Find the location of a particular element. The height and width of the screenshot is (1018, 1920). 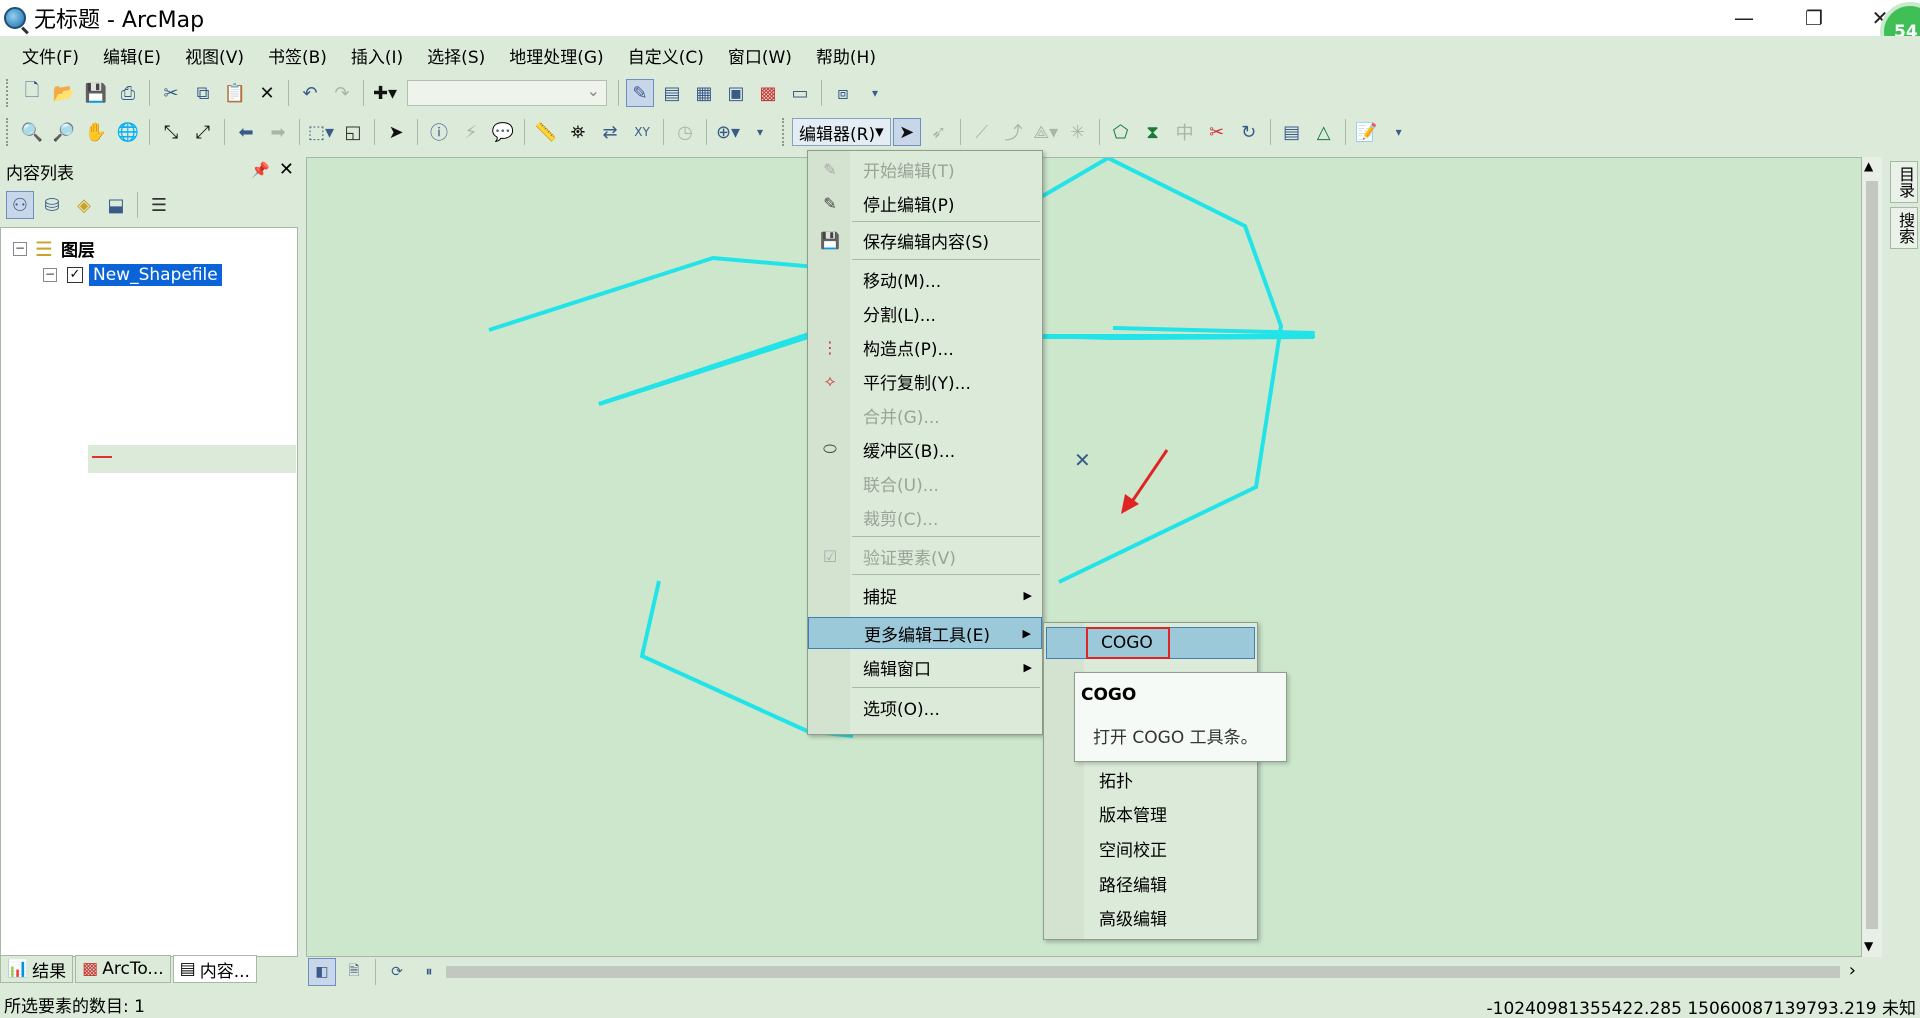

pin-icon: 📌 is located at coordinates (260, 170).